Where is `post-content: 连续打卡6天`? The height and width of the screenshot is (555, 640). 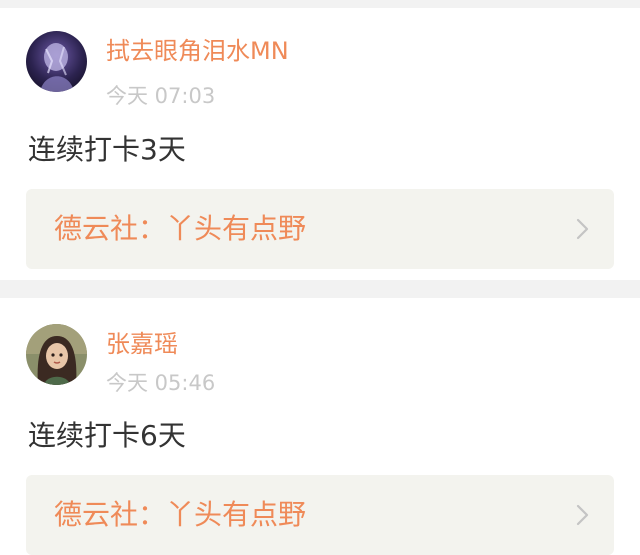 post-content: 连续打卡6天 is located at coordinates (107, 435).